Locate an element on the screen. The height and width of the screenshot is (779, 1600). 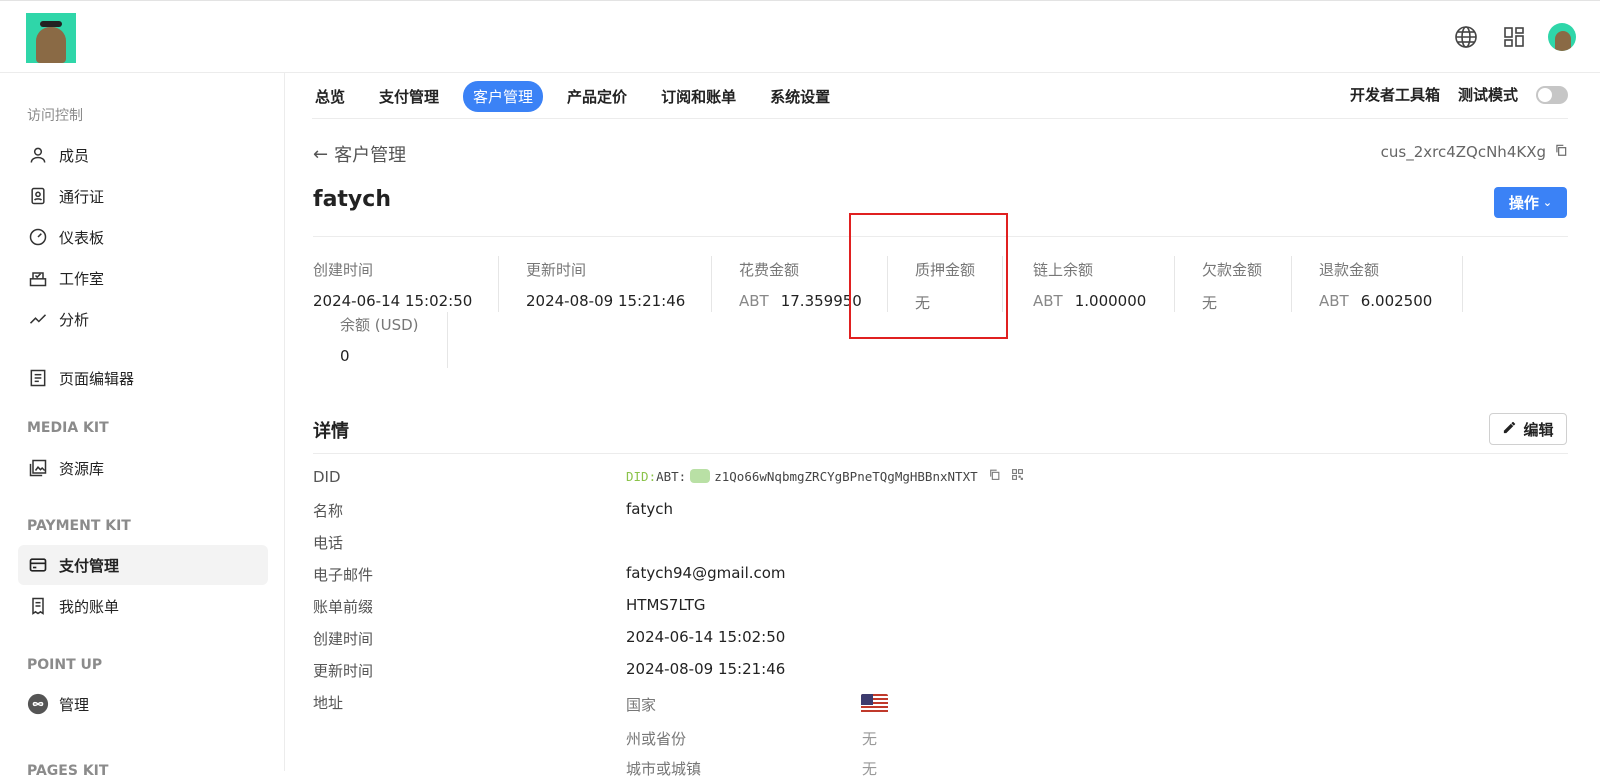
address-city-label: 城市或城镇 is located at coordinates (664, 769).